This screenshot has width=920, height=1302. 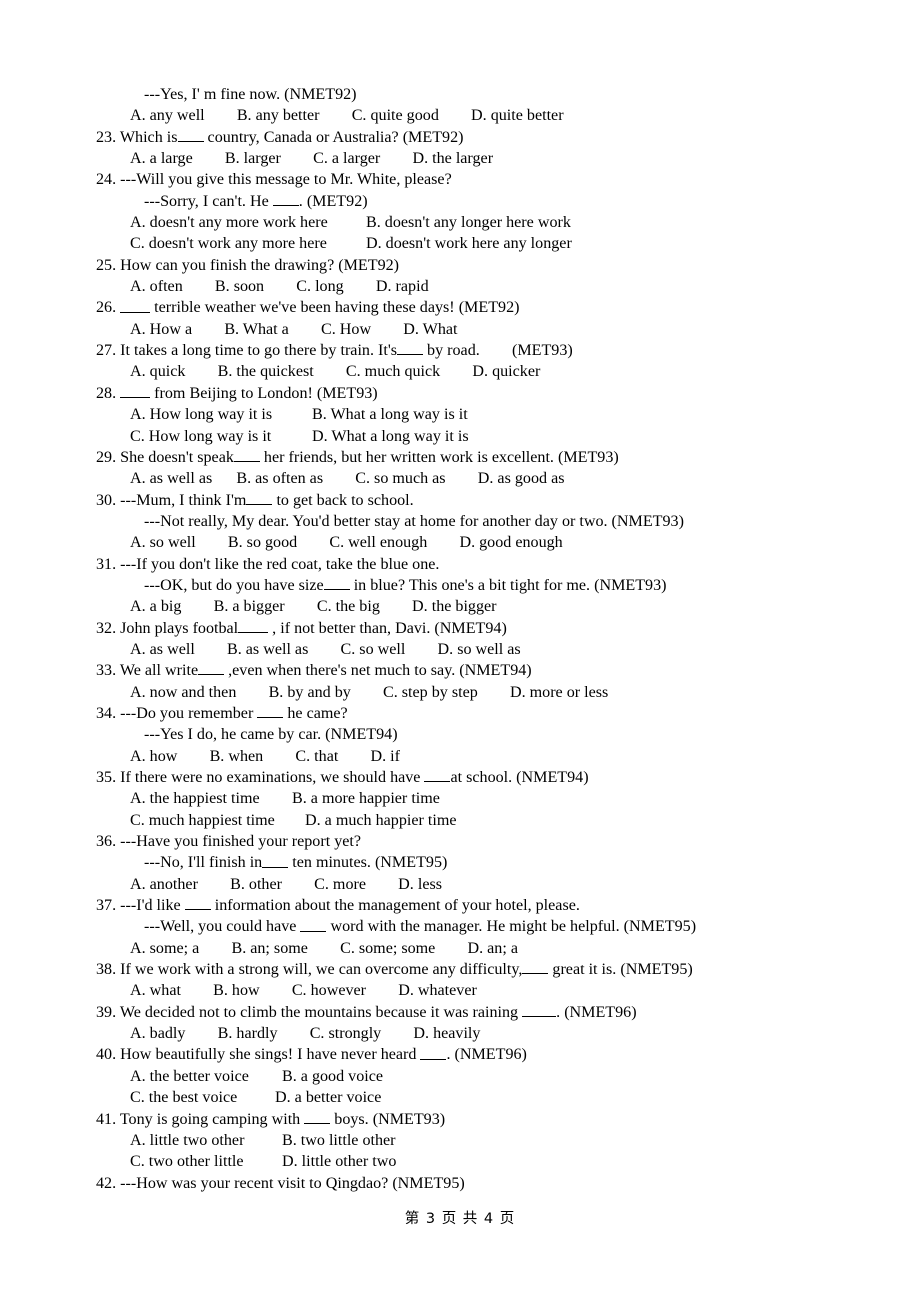 I want to click on option-a: A. doesn't any more work here, so click(x=229, y=223).